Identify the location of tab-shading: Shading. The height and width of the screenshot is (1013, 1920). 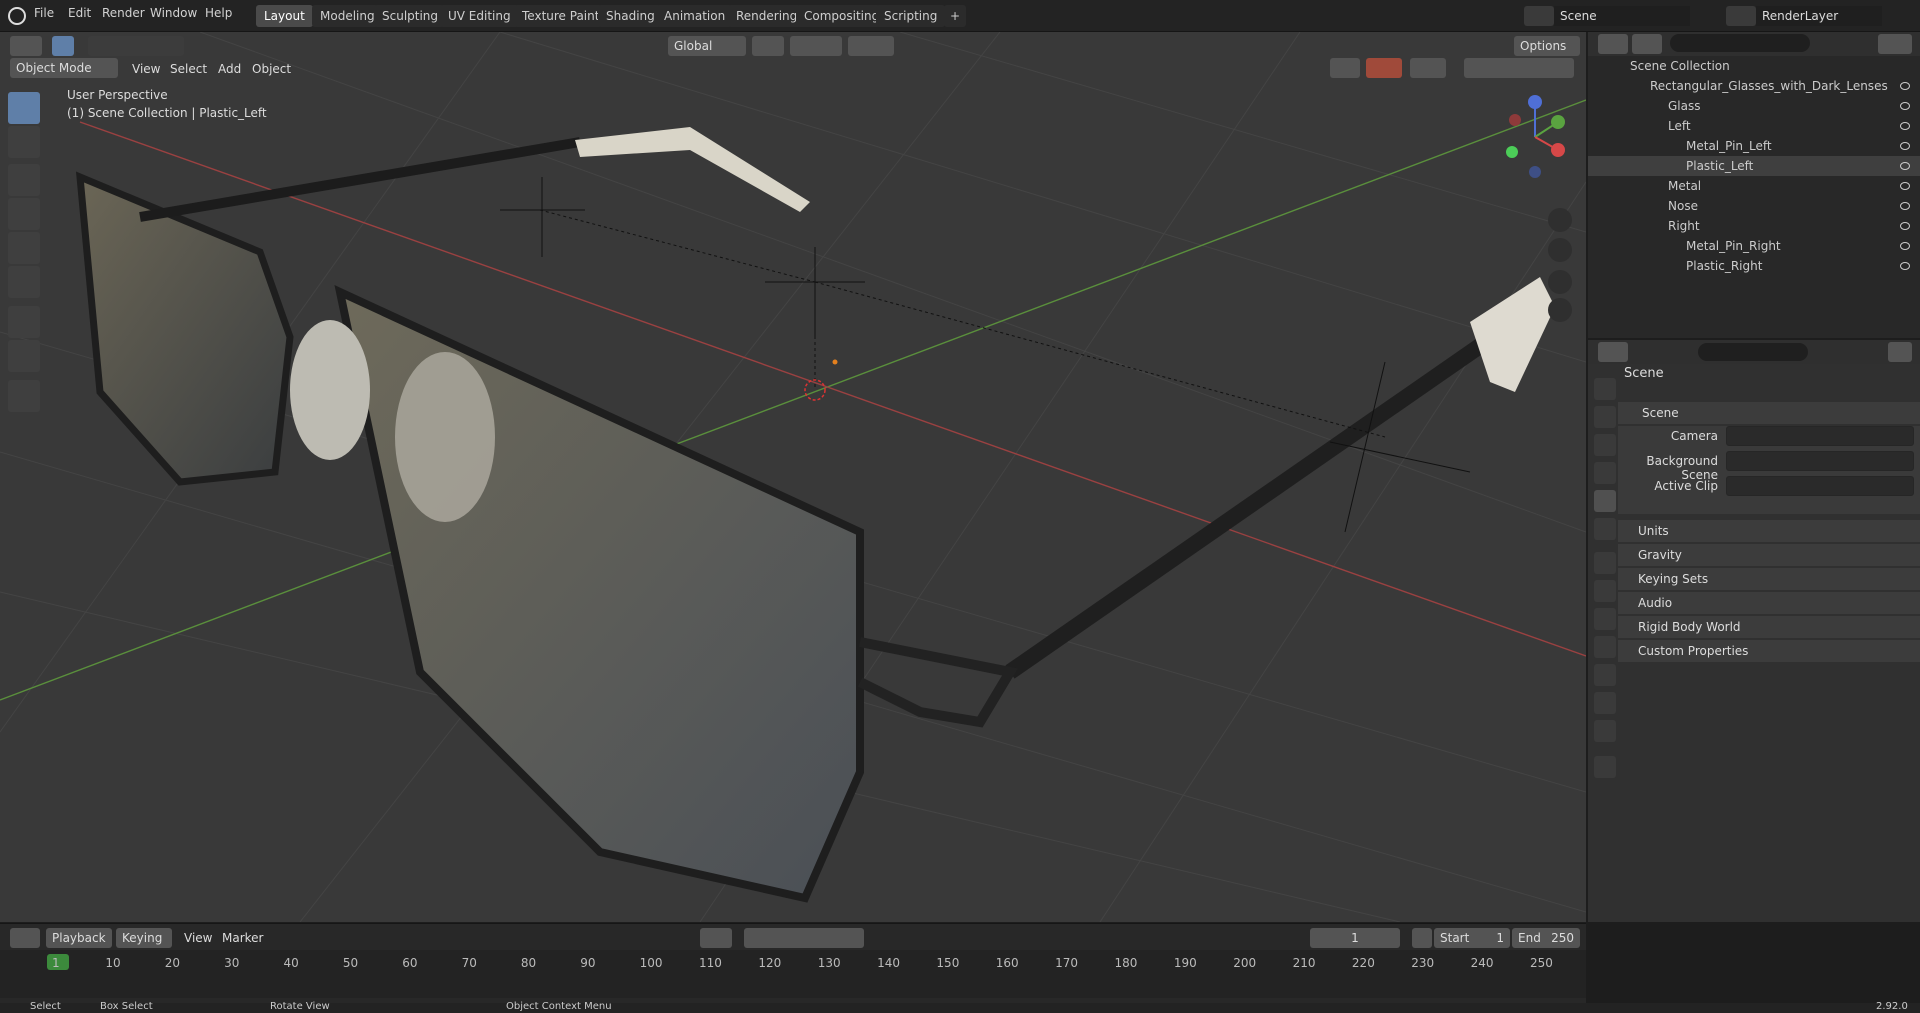
(630, 16).